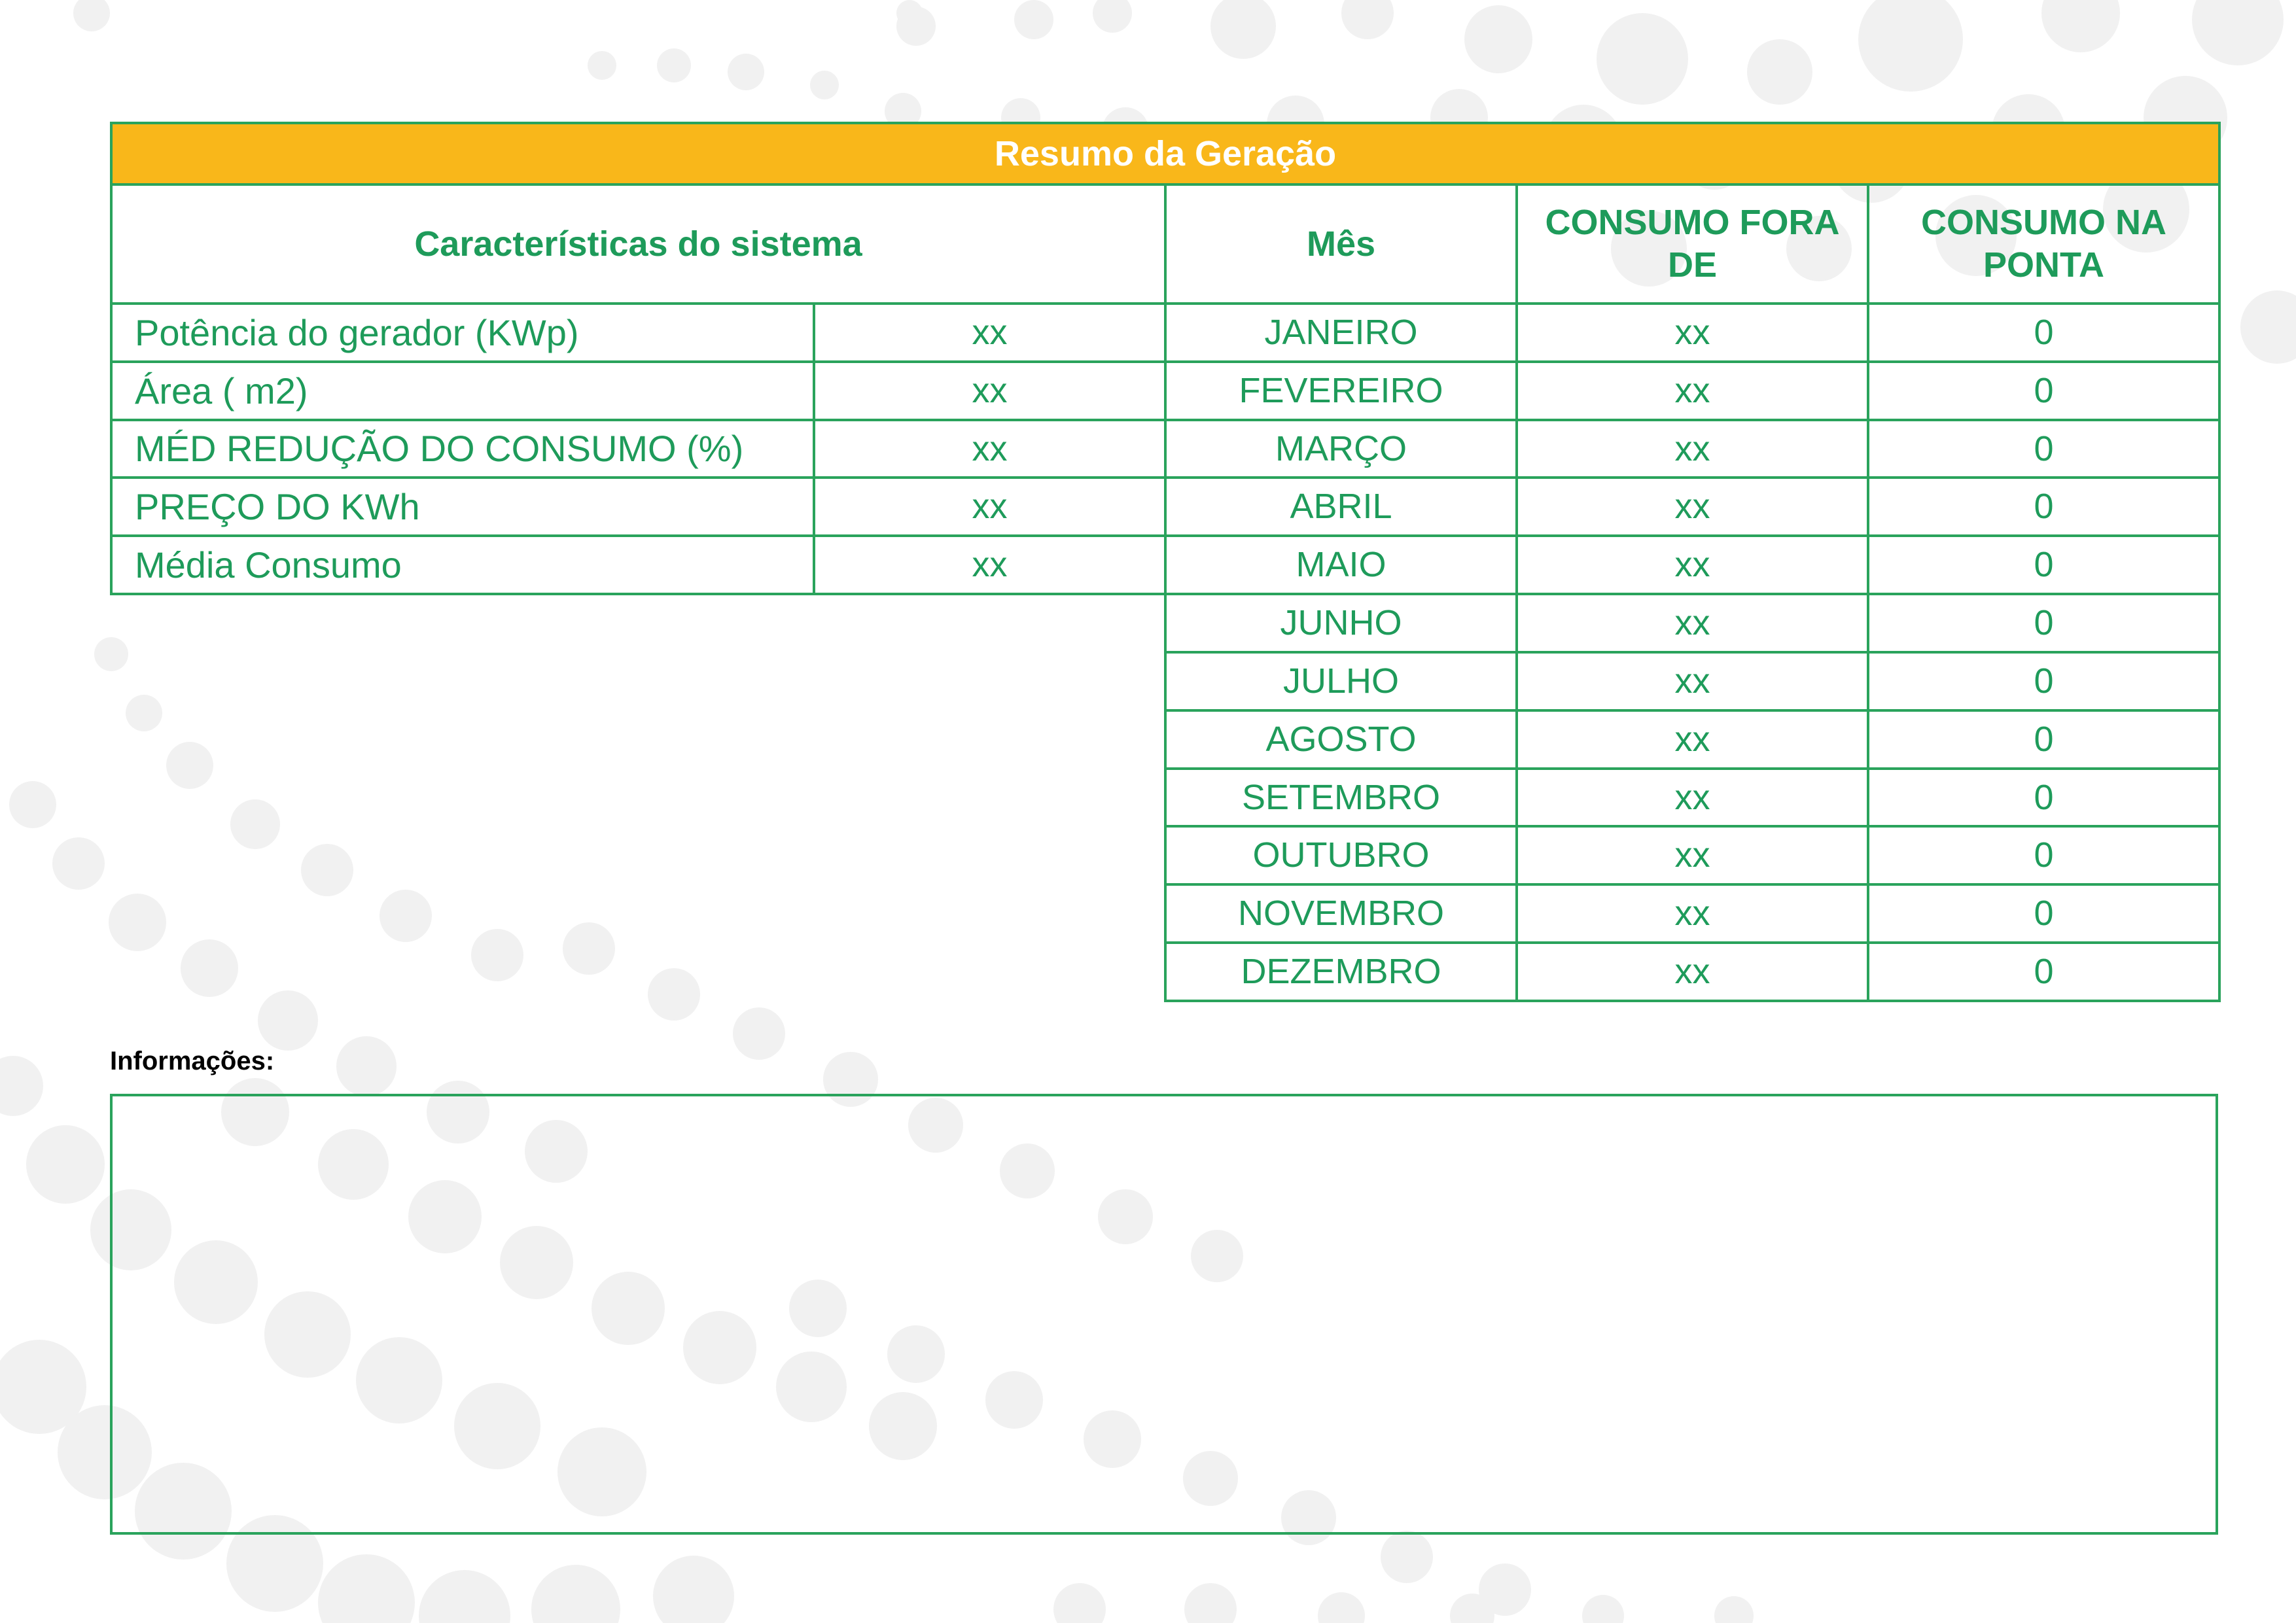  I want to click on table-row: MÉD REDUÇÃO DO CONSUMO (%) xx MARÇO xx 0, so click(1165, 449).